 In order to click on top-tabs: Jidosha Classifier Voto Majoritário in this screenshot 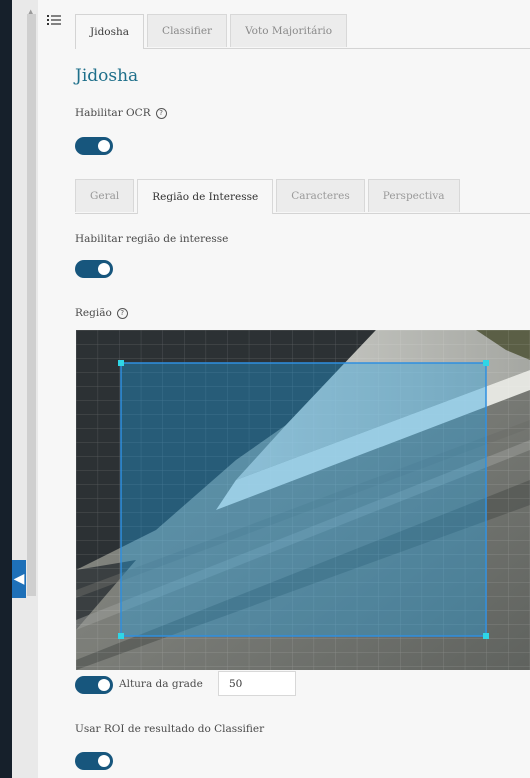, I will do `click(302, 31)`.